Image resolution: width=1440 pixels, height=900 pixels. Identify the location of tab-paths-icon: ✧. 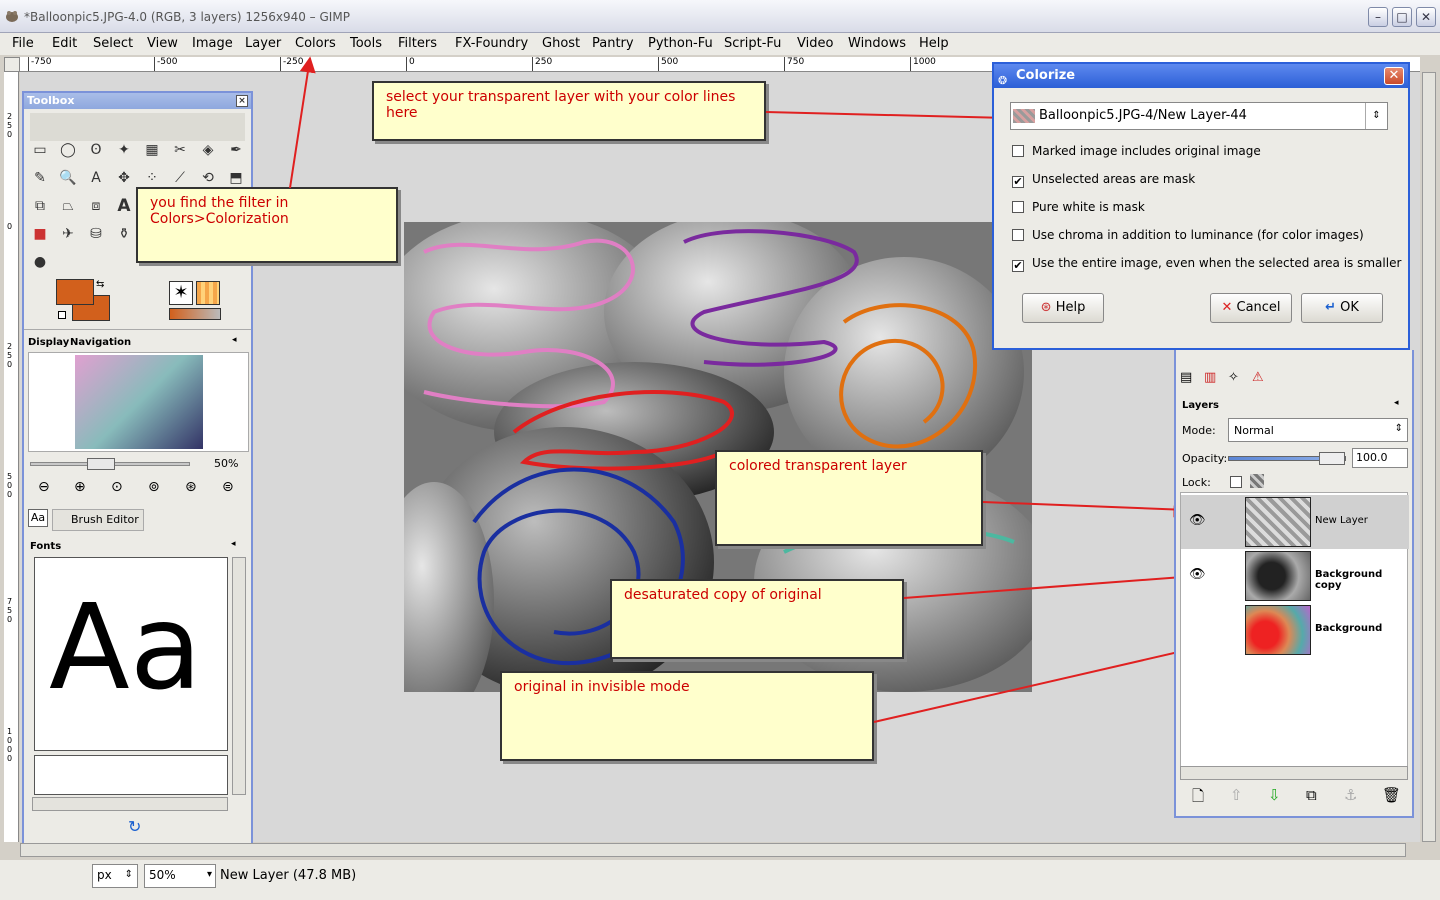
(1233, 377).